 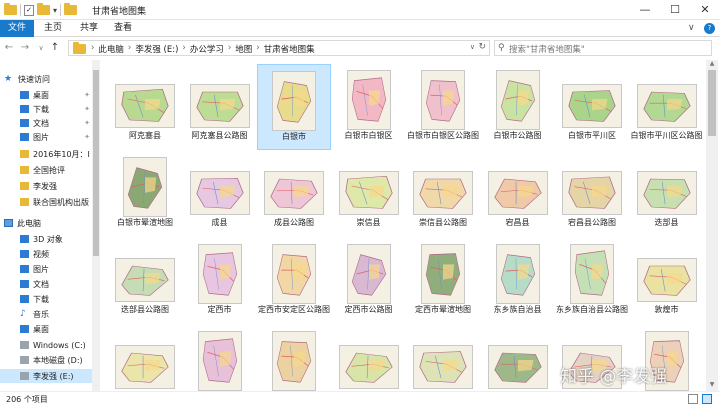 What do you see at coordinates (41, 284) in the screenshot?
I see `sidebar-item-label: 文档` at bounding box center [41, 284].